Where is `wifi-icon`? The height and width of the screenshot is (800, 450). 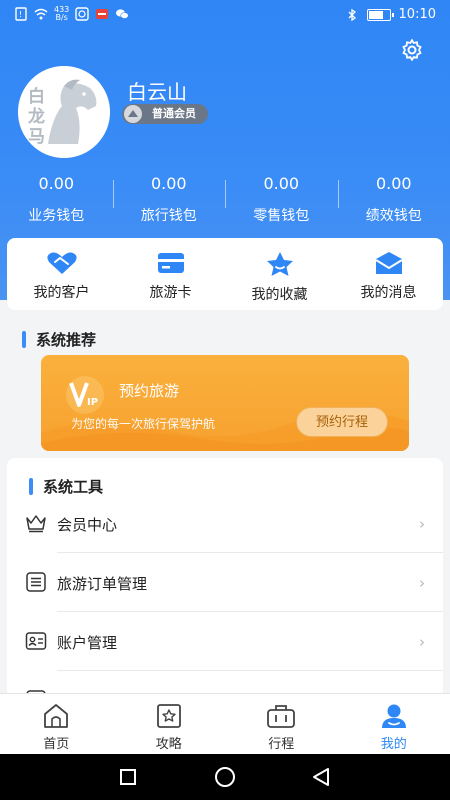
wifi-icon is located at coordinates (41, 14).